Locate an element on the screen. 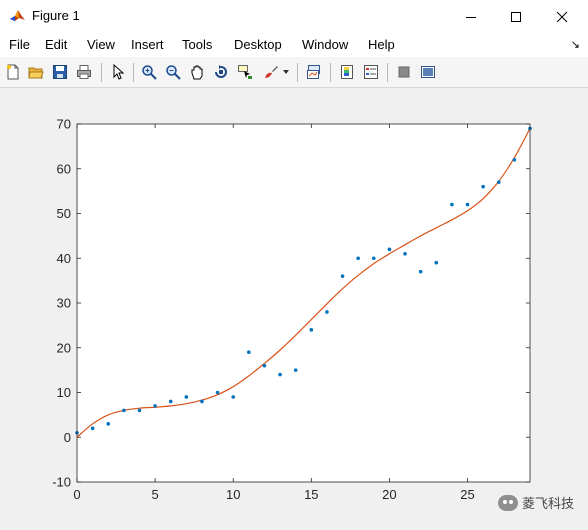 Image resolution: width=588 pixels, height=530 pixels. x-tick-label: 25 is located at coordinates (467, 494).